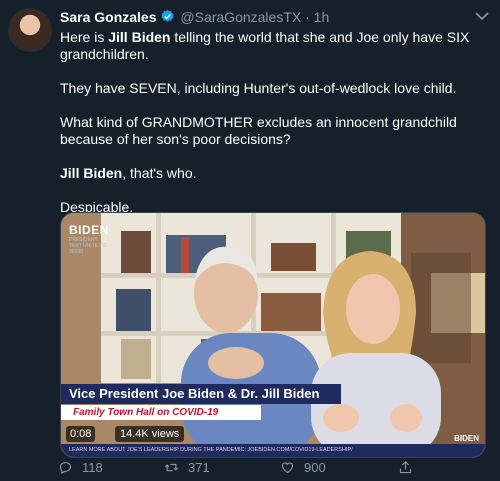 This screenshot has height=481, width=500. I want to click on retweet-icon, so click(171, 467).